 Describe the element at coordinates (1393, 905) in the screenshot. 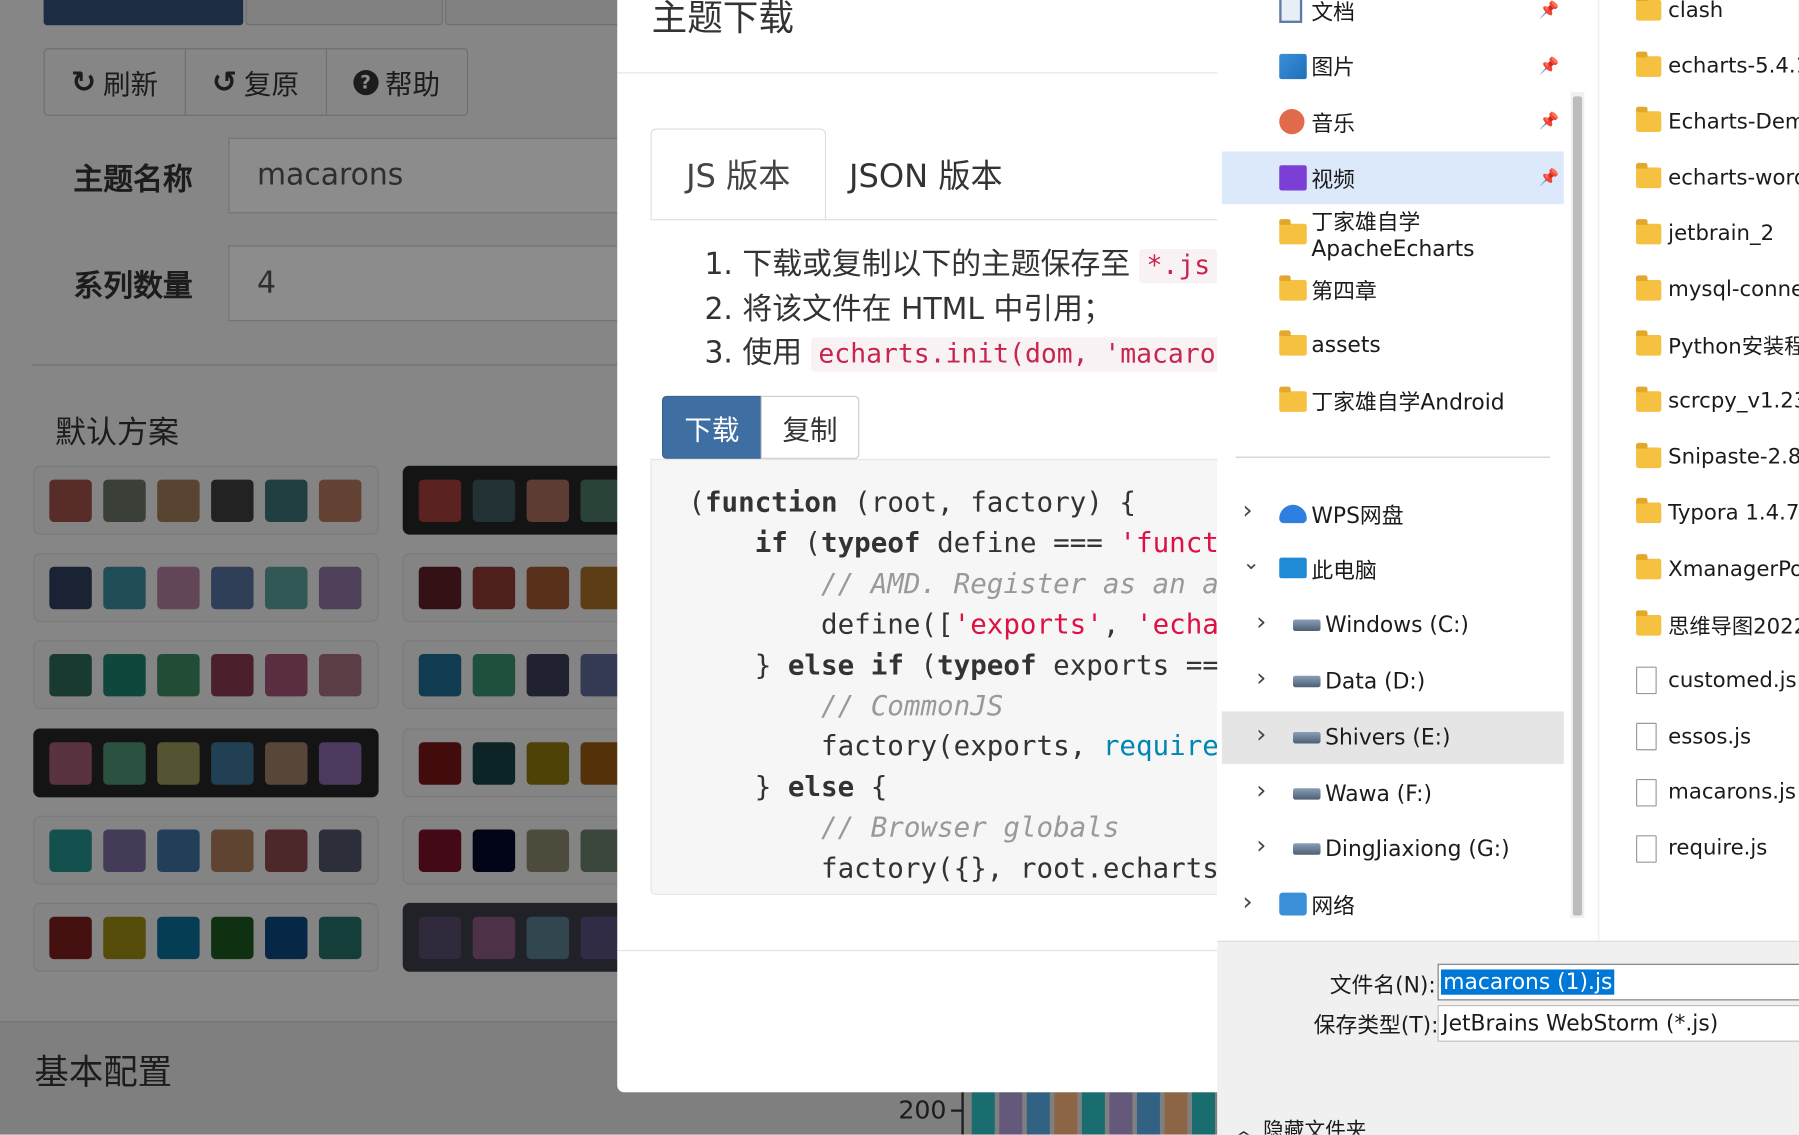

I see `tree-item: › 网络` at that location.